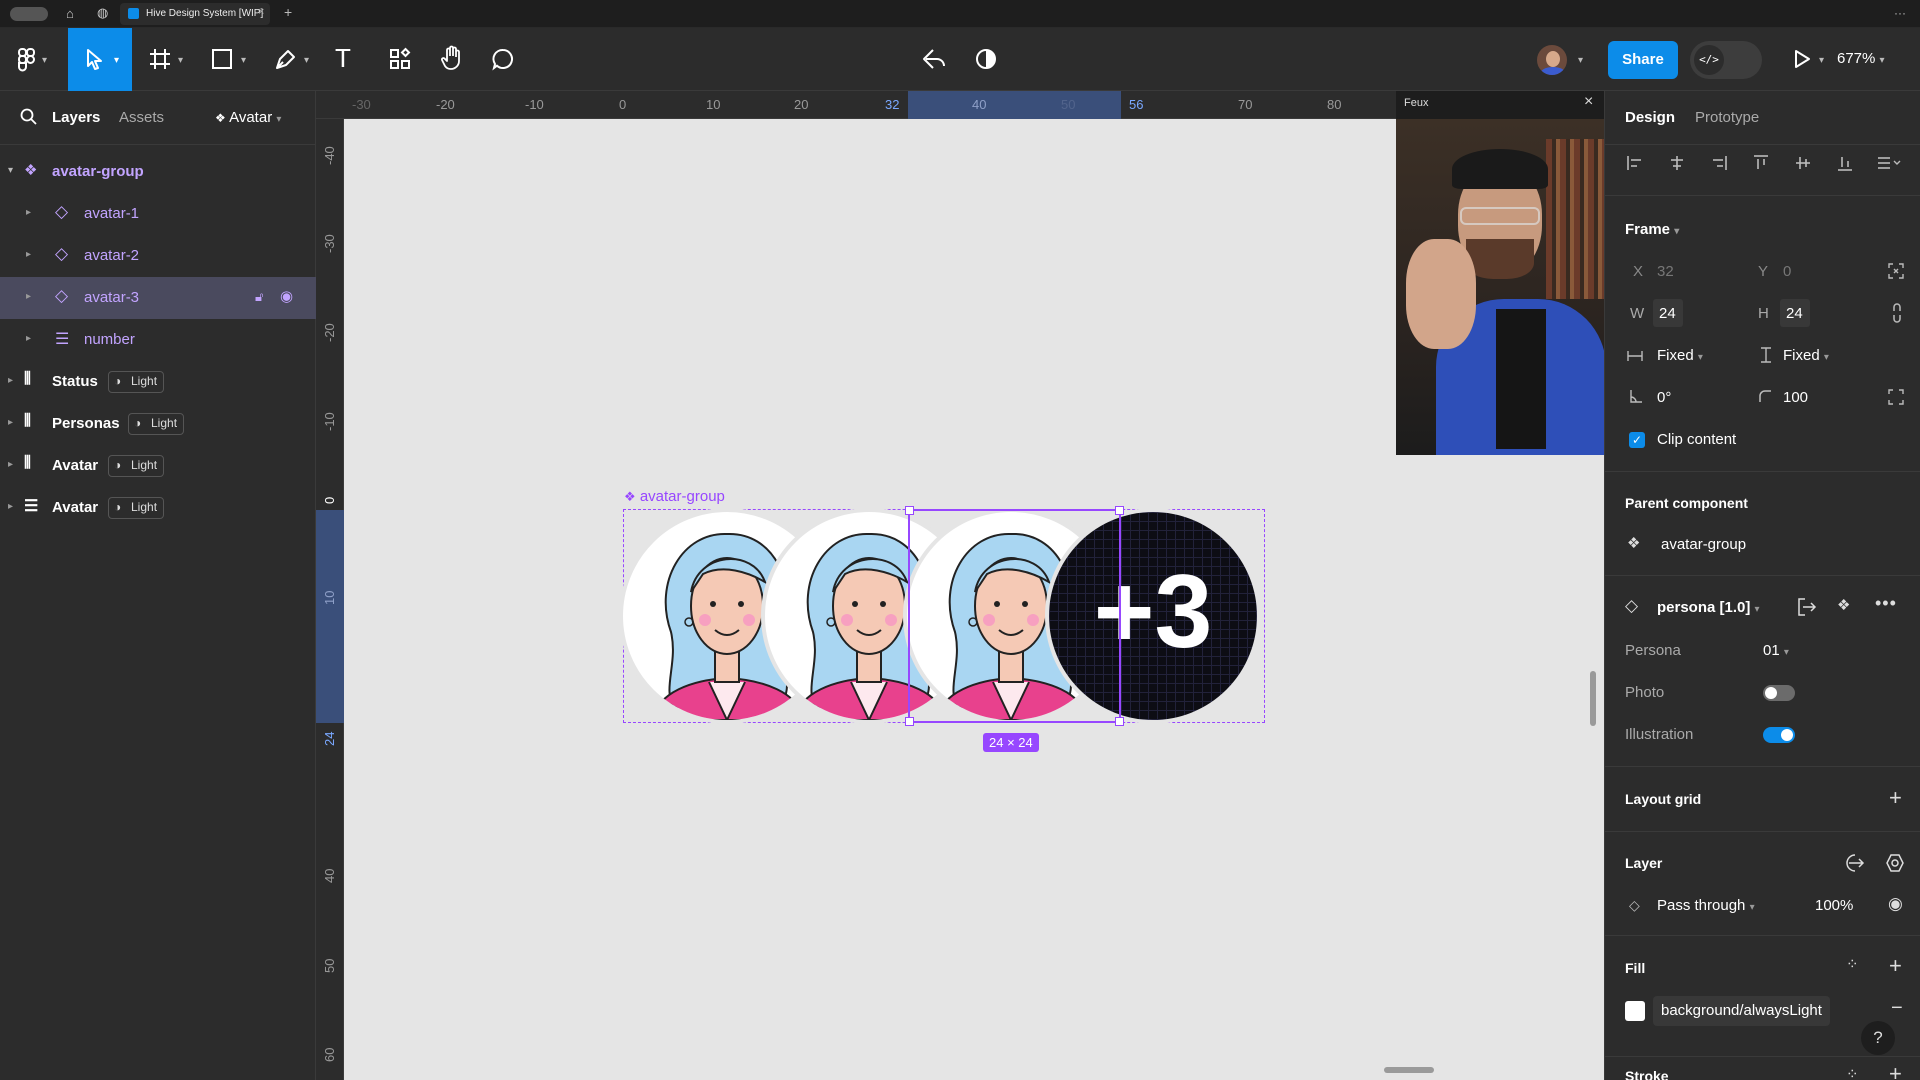 The image size is (1920, 1080). Describe the element at coordinates (29, 14) in the screenshot. I see `sidebar-toggle-icon` at that location.